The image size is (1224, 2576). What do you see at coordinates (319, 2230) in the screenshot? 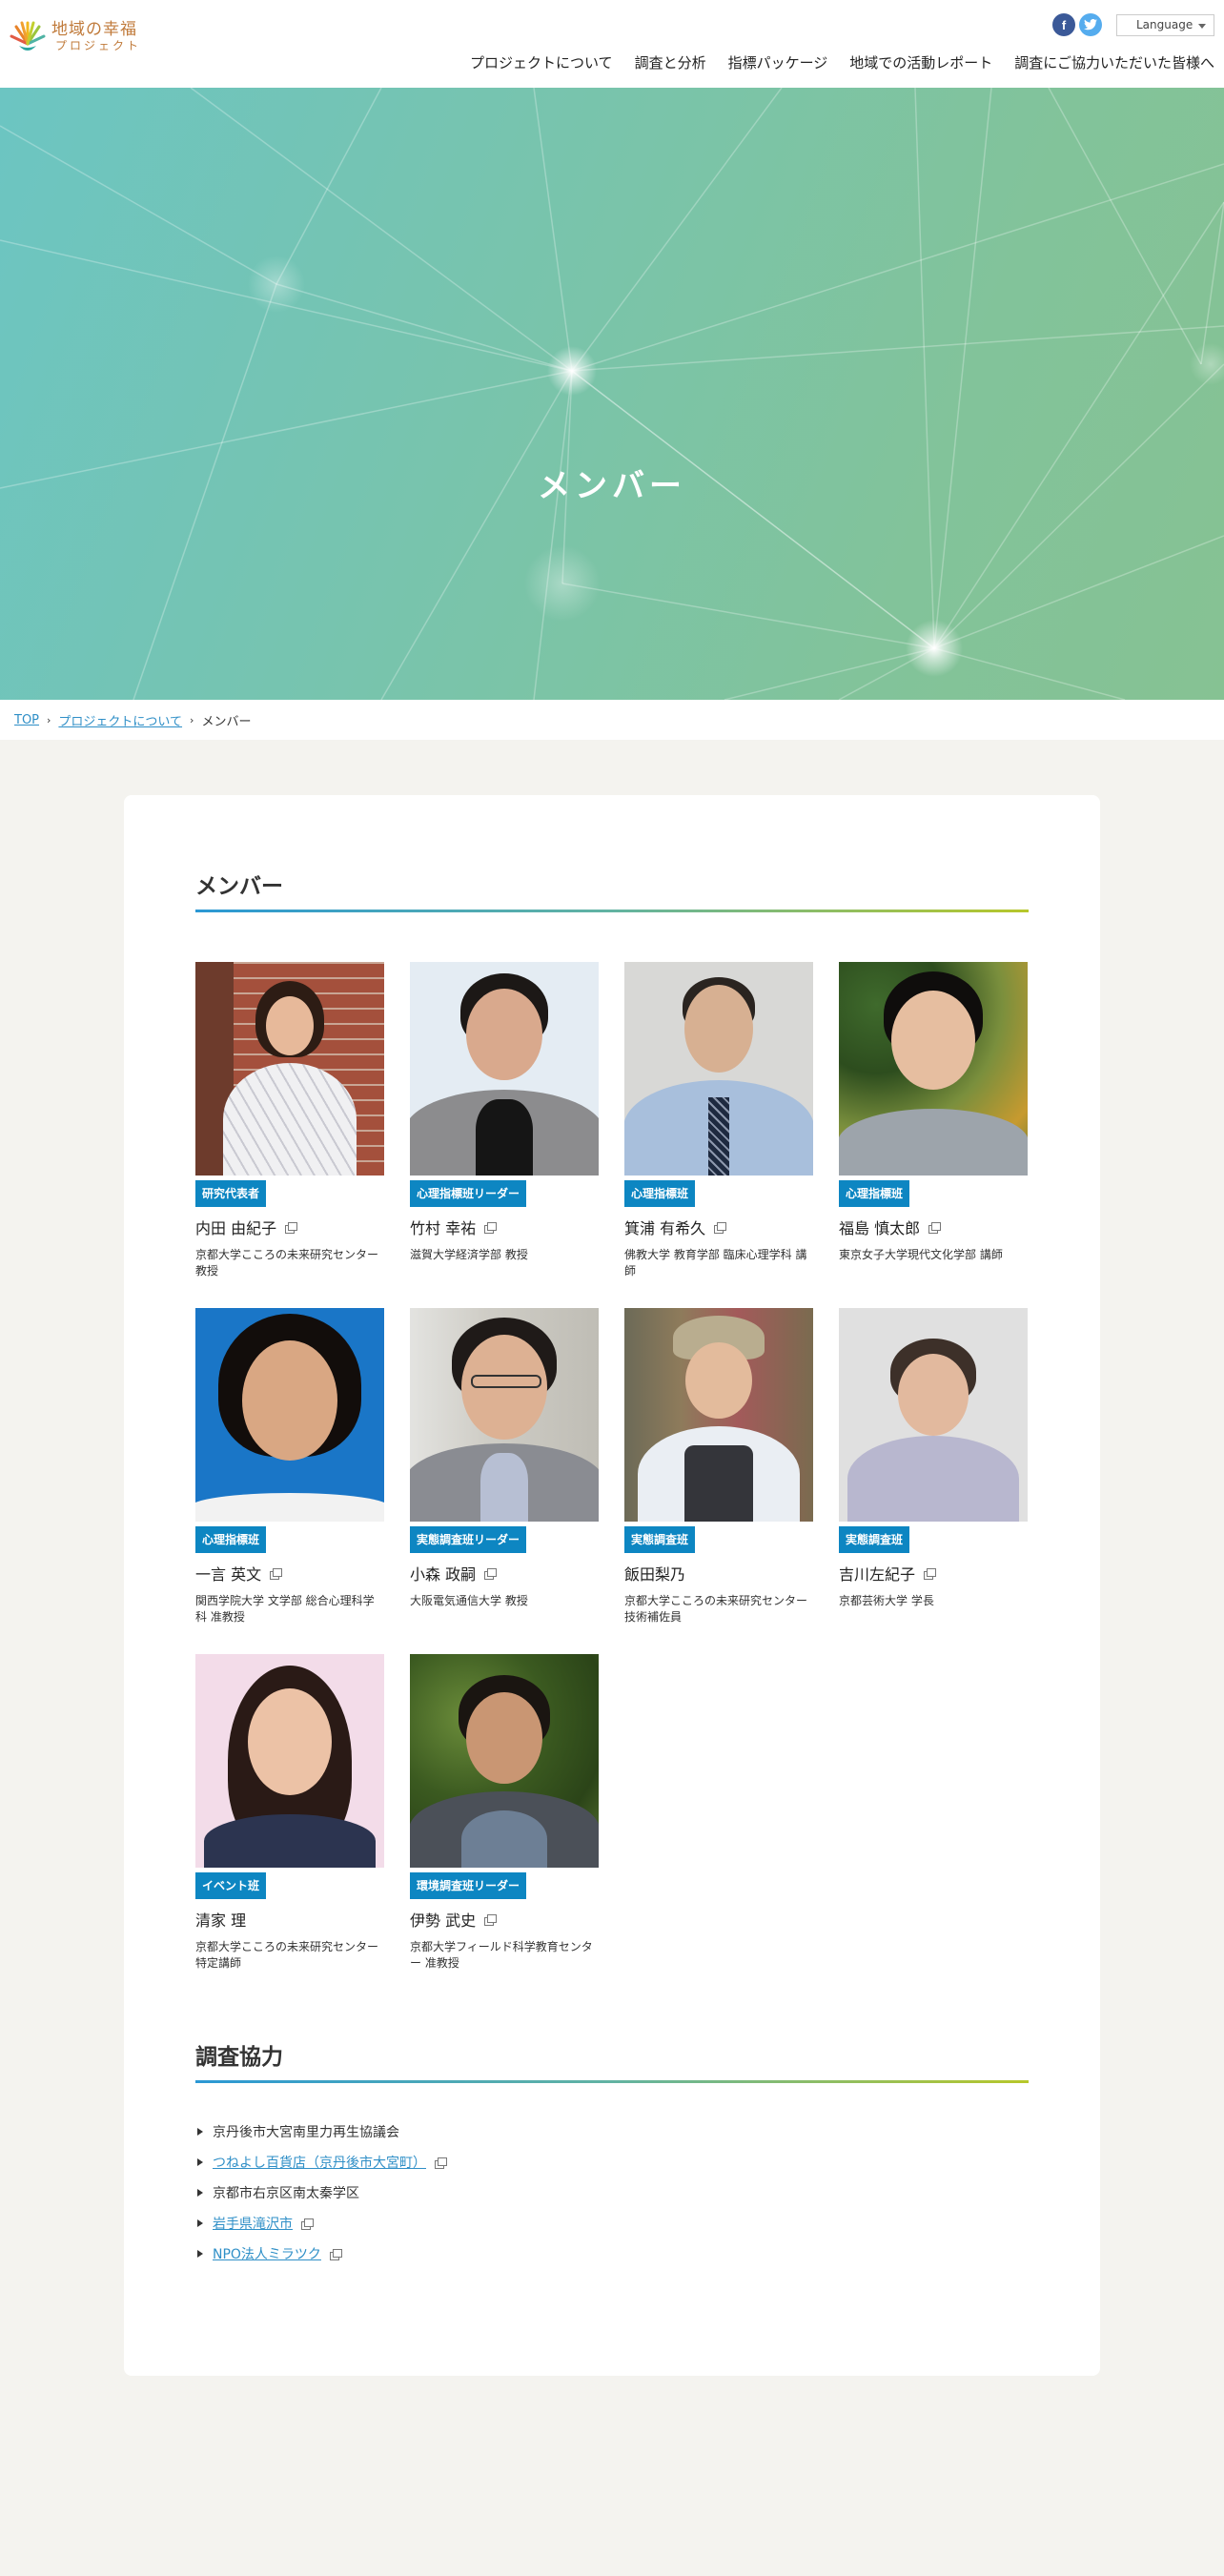
I see `list-item: 岩手県滝沢市` at bounding box center [319, 2230].